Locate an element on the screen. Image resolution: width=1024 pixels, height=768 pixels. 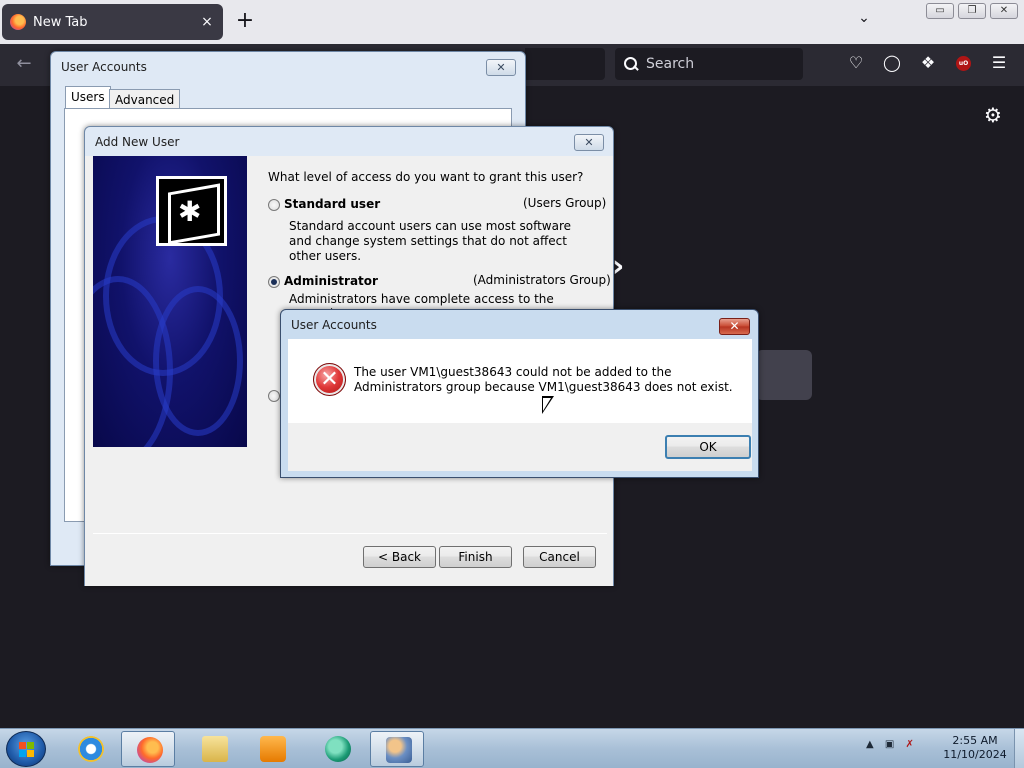
folder-icon is located at coordinates (215, 749).